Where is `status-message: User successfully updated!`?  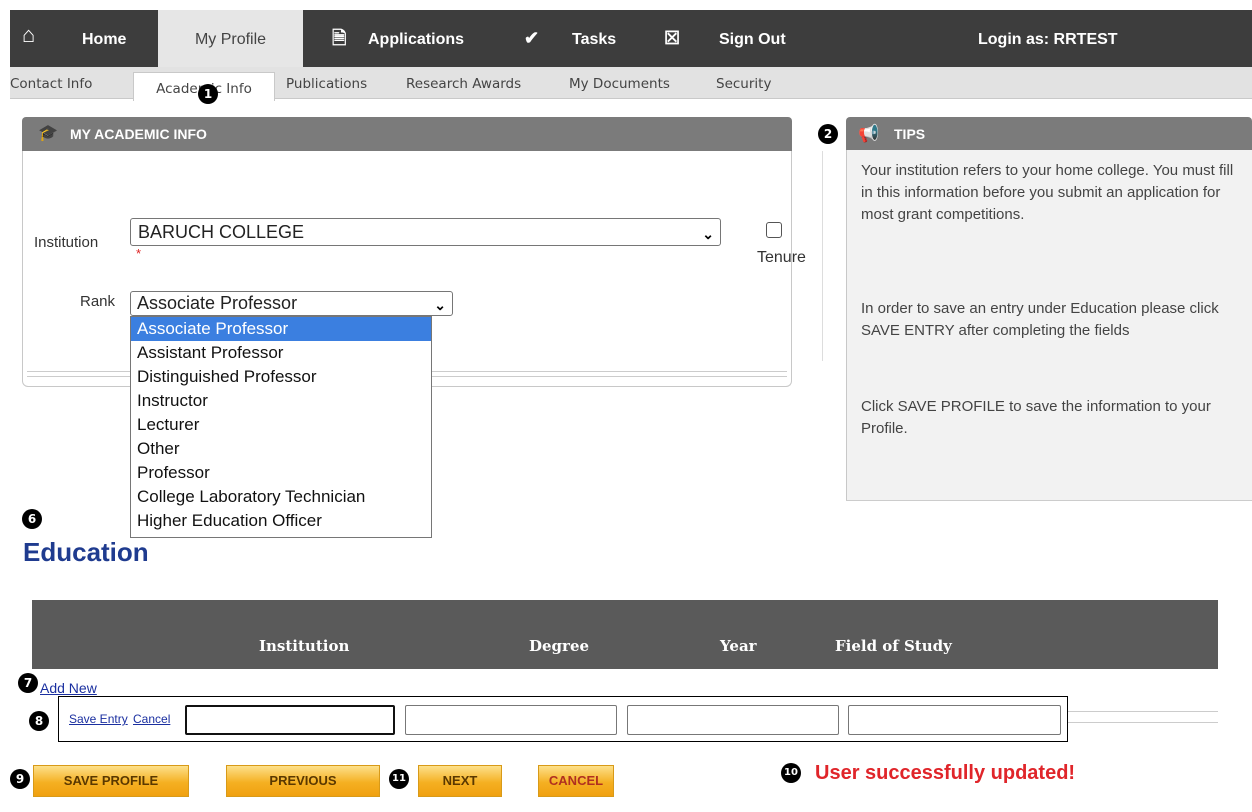
status-message: User successfully updated! is located at coordinates (945, 773).